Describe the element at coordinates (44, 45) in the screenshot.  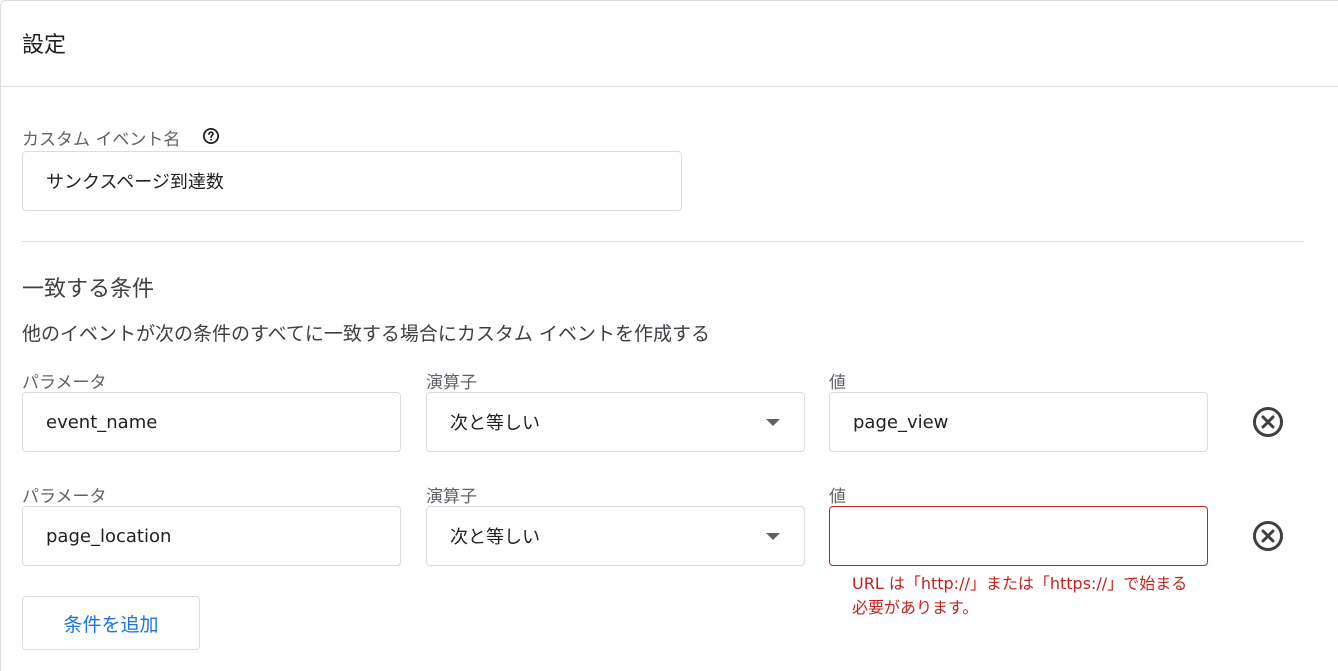
I see `page-title: 設定` at that location.